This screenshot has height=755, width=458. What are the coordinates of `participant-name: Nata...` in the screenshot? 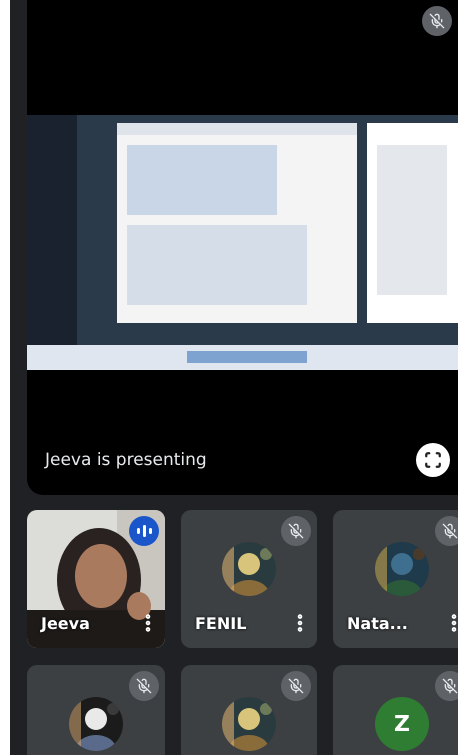 It's located at (377, 623).